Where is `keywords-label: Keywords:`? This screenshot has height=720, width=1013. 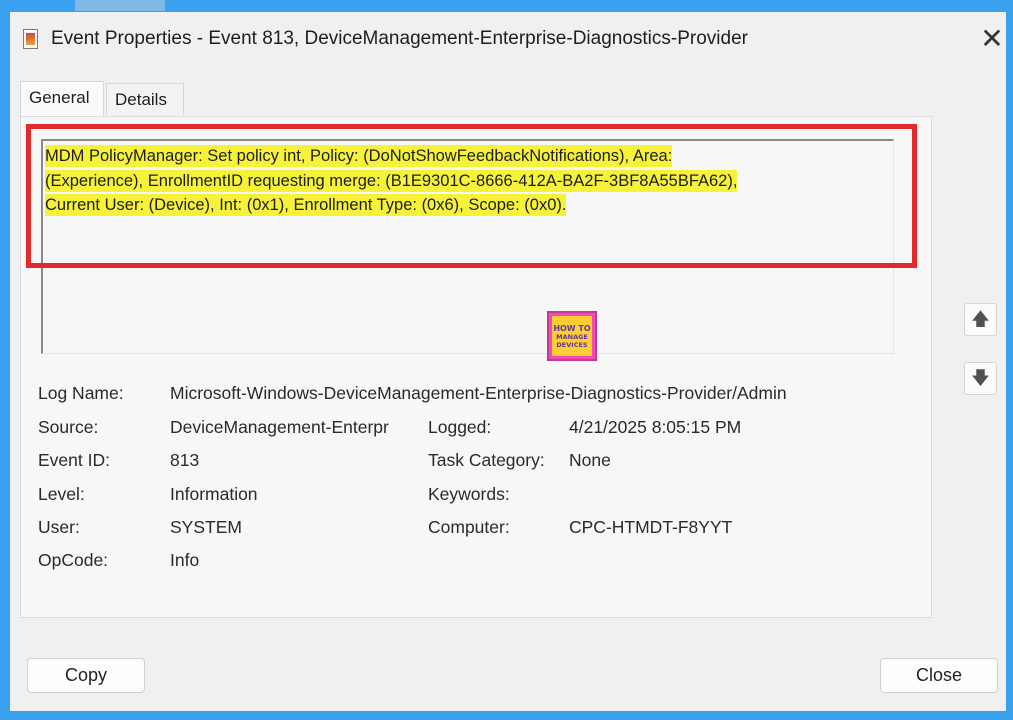
keywords-label: Keywords: is located at coordinates (469, 494).